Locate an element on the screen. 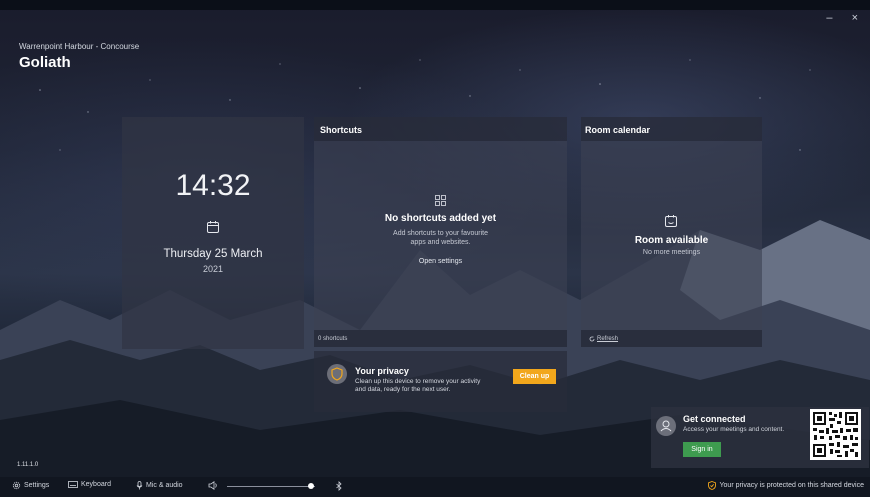  app-version: 1.11.1.0 is located at coordinates (28, 465).